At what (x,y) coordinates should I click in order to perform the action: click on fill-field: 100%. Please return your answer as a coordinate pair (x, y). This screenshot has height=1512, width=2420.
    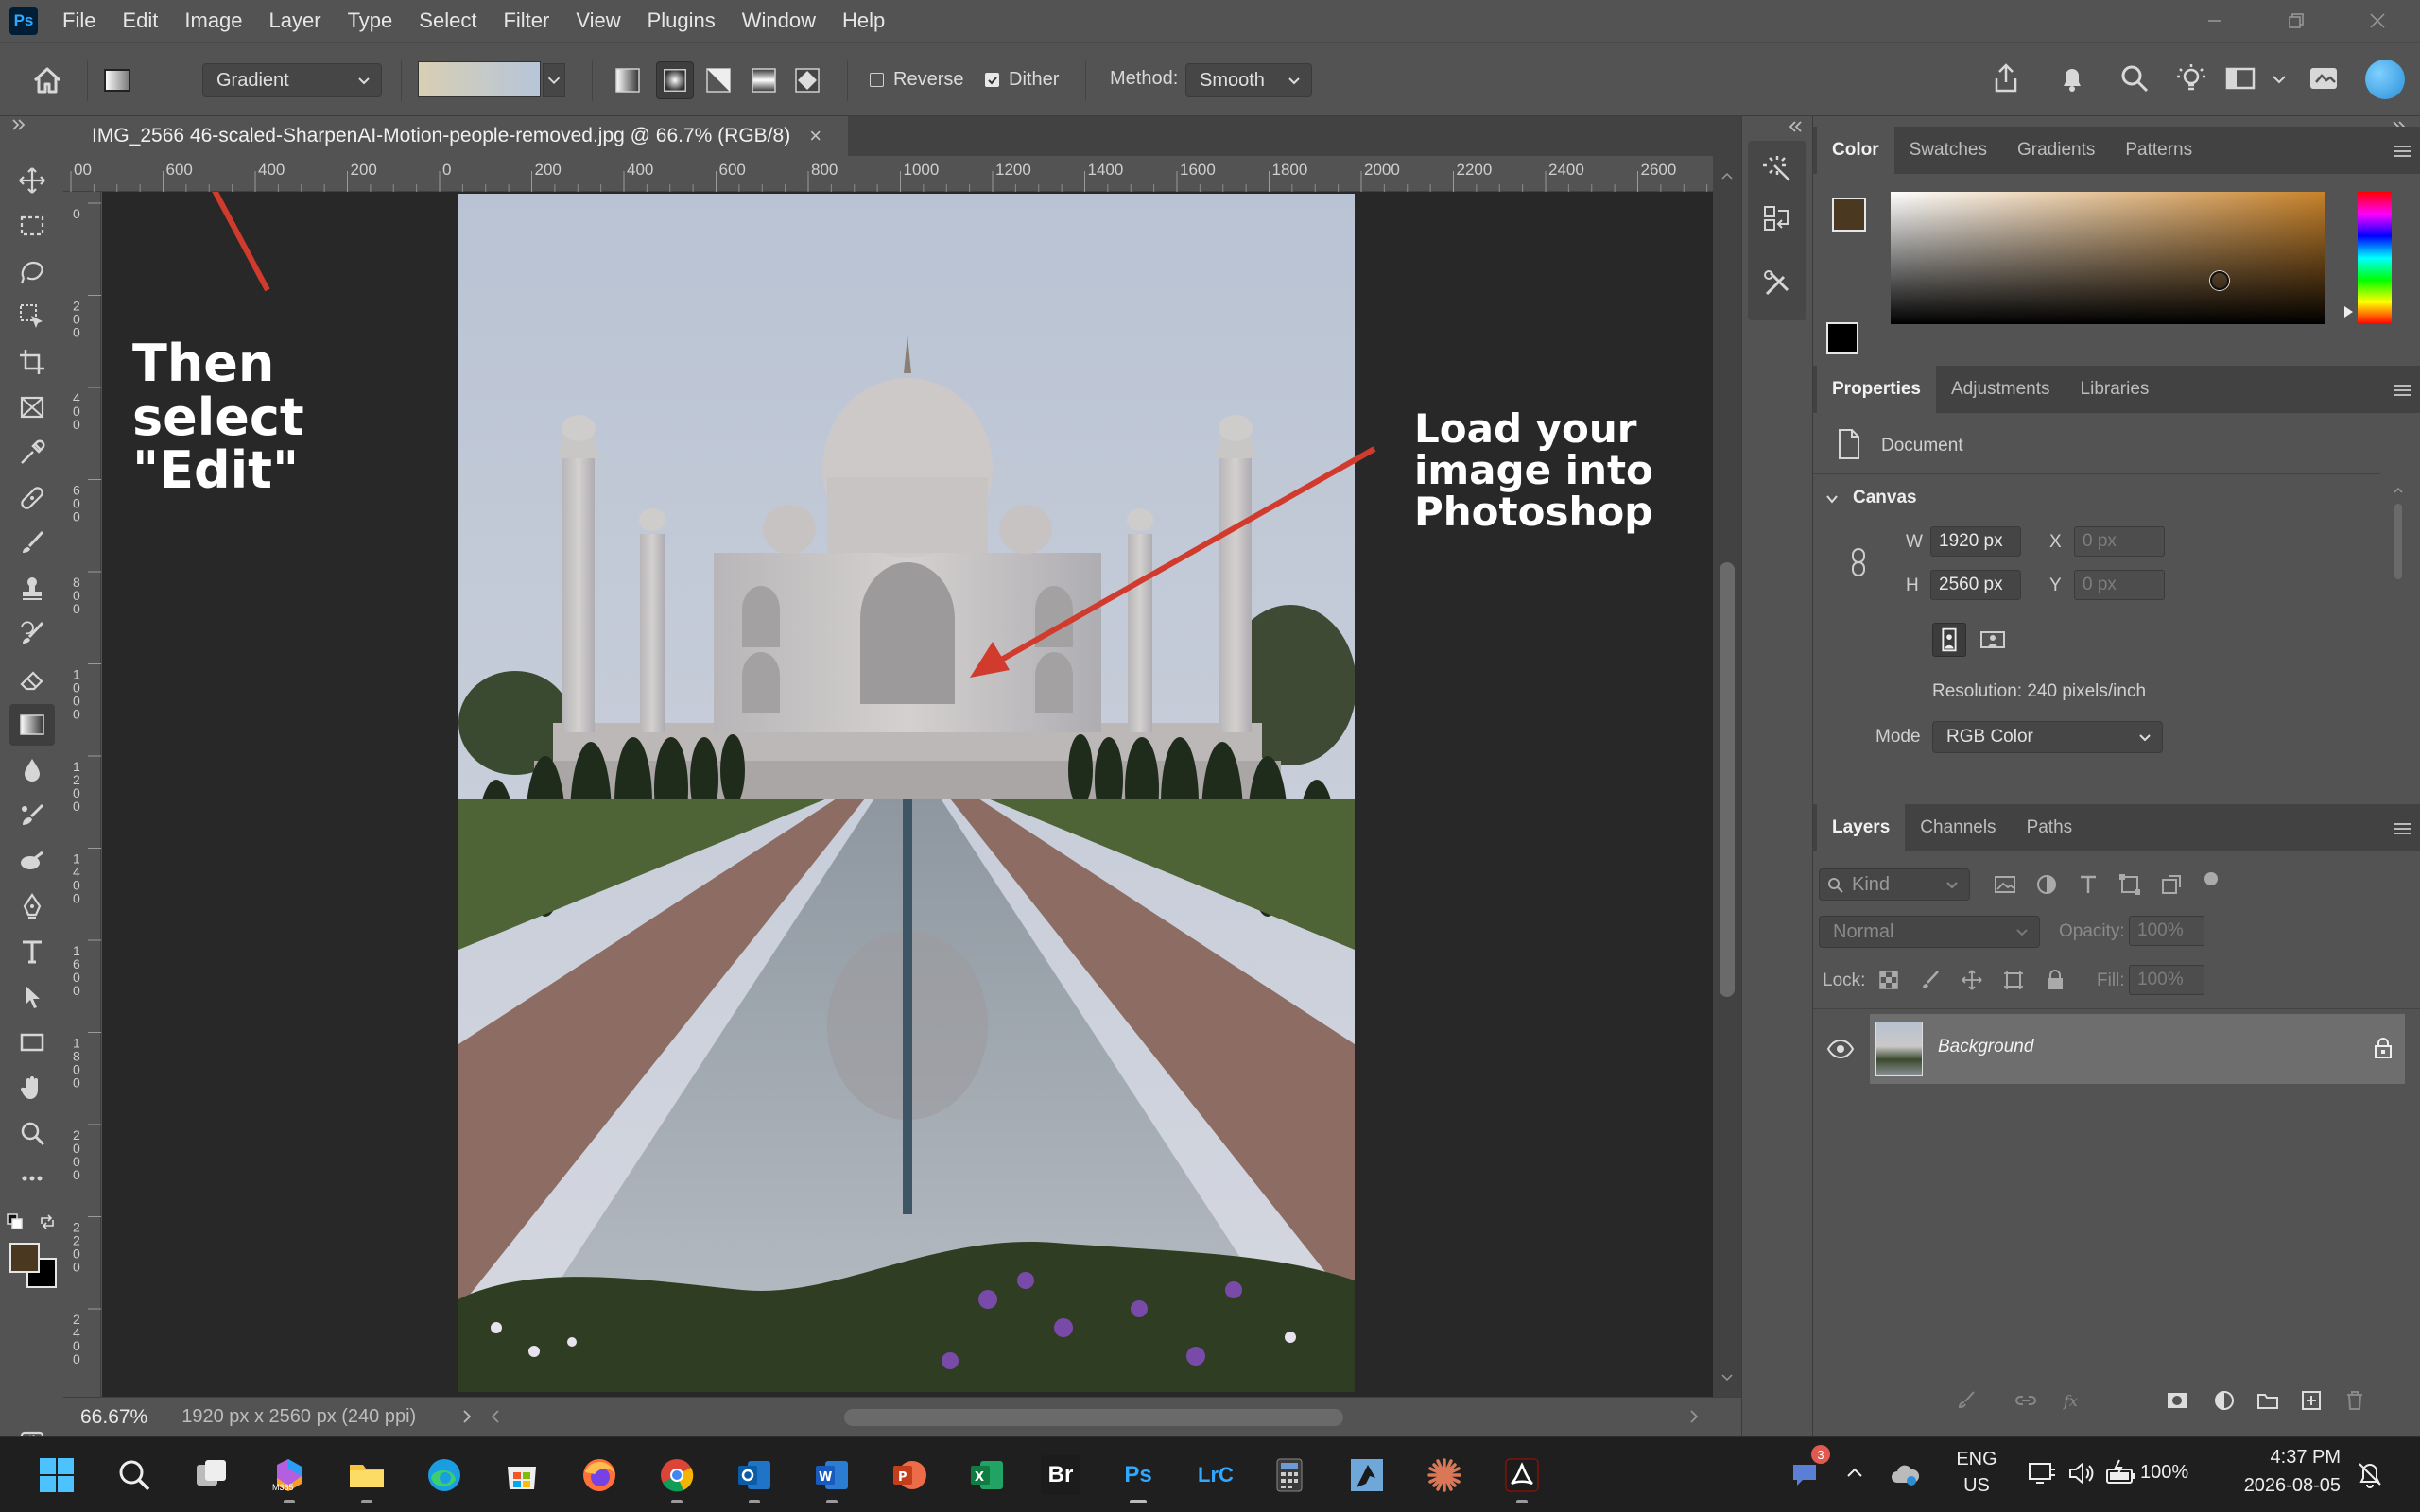
    Looking at the image, I should click on (2166, 980).